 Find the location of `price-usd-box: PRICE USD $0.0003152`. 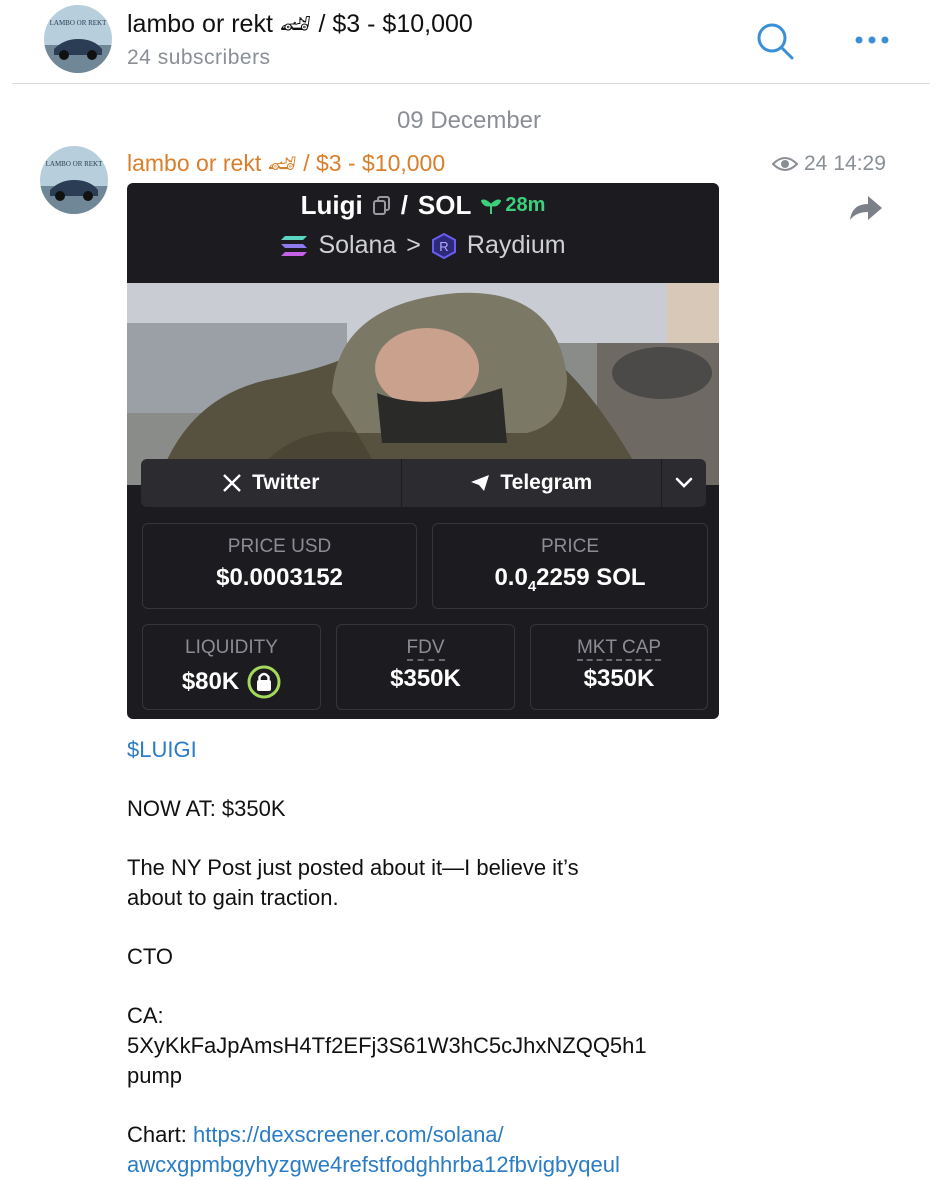

price-usd-box: PRICE USD $0.0003152 is located at coordinates (279, 566).